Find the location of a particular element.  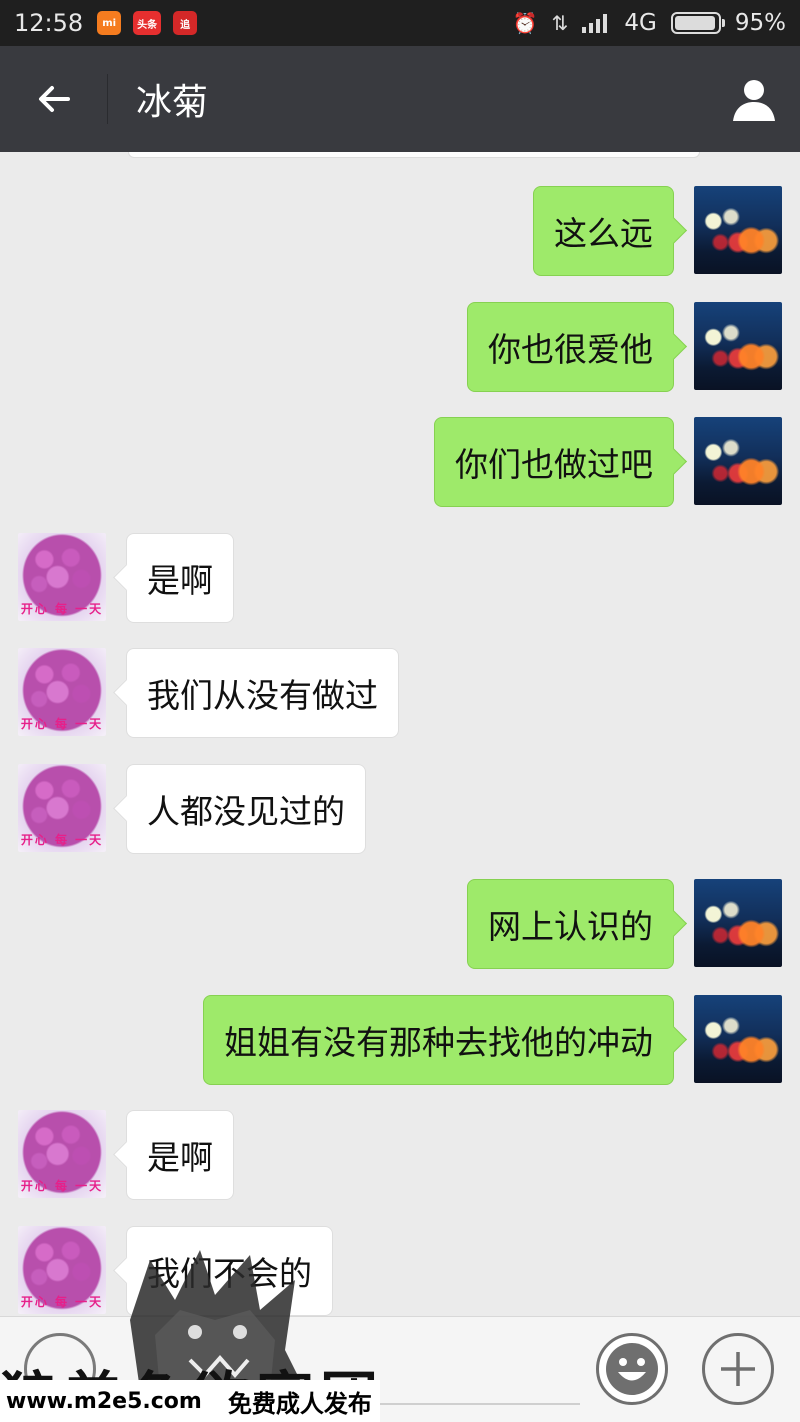

chat-title: 冰菊 is located at coordinates (172, 102).